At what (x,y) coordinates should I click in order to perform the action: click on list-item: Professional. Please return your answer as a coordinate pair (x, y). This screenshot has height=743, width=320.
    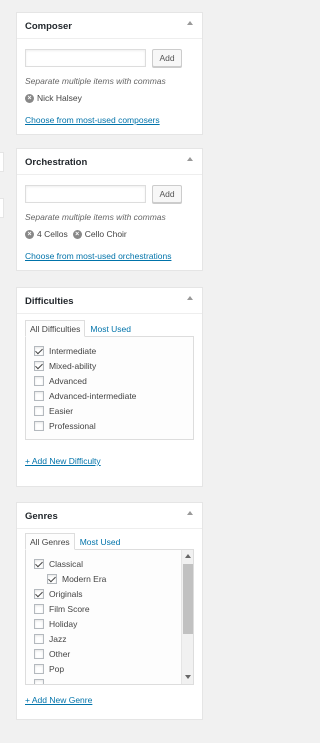
    Looking at the image, I should click on (113, 425).